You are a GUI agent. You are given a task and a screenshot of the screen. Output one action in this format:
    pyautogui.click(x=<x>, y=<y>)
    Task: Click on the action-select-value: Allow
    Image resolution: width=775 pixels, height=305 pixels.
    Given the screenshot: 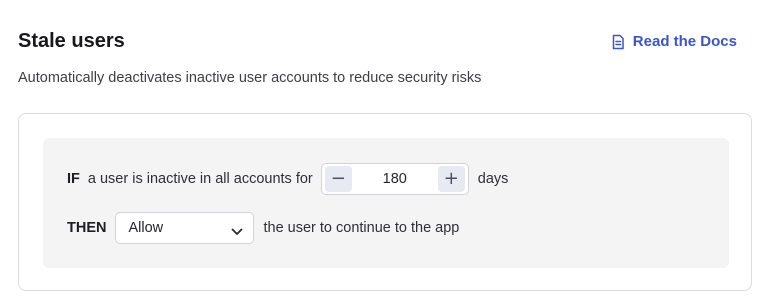 What is the action you would take?
    pyautogui.click(x=146, y=228)
    